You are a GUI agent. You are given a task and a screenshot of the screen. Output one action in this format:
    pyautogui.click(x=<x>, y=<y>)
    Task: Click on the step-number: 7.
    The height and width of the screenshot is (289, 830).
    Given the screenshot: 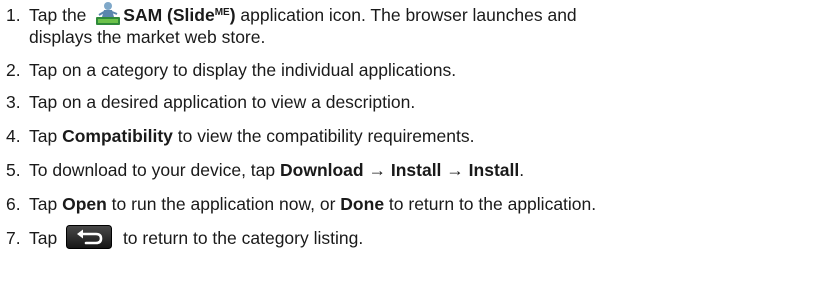 What is the action you would take?
    pyautogui.click(x=13, y=238)
    